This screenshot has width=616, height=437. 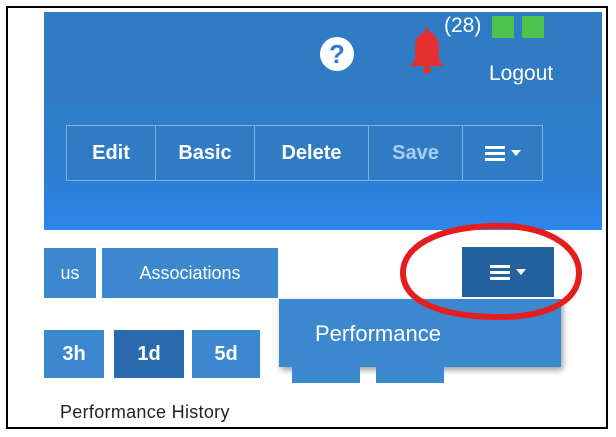 I want to click on range-3h-button: 3h, so click(x=74, y=354).